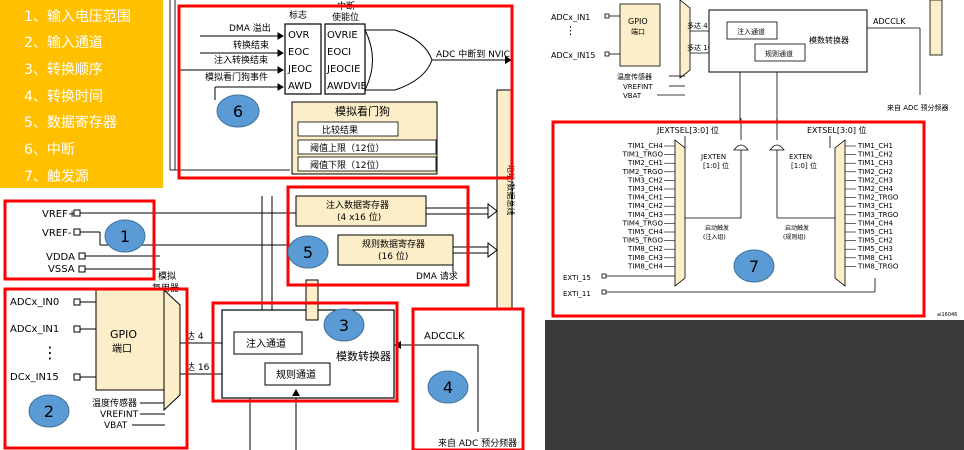 The width and height of the screenshot is (964, 450). Describe the element at coordinates (60, 257) in the screenshot. I see `vdda-label: VDDA` at that location.